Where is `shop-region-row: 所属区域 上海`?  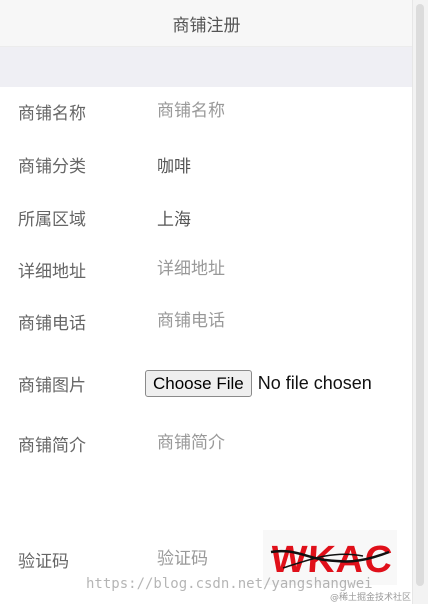 shop-region-row: 所属区域 上海 is located at coordinates (206, 217).